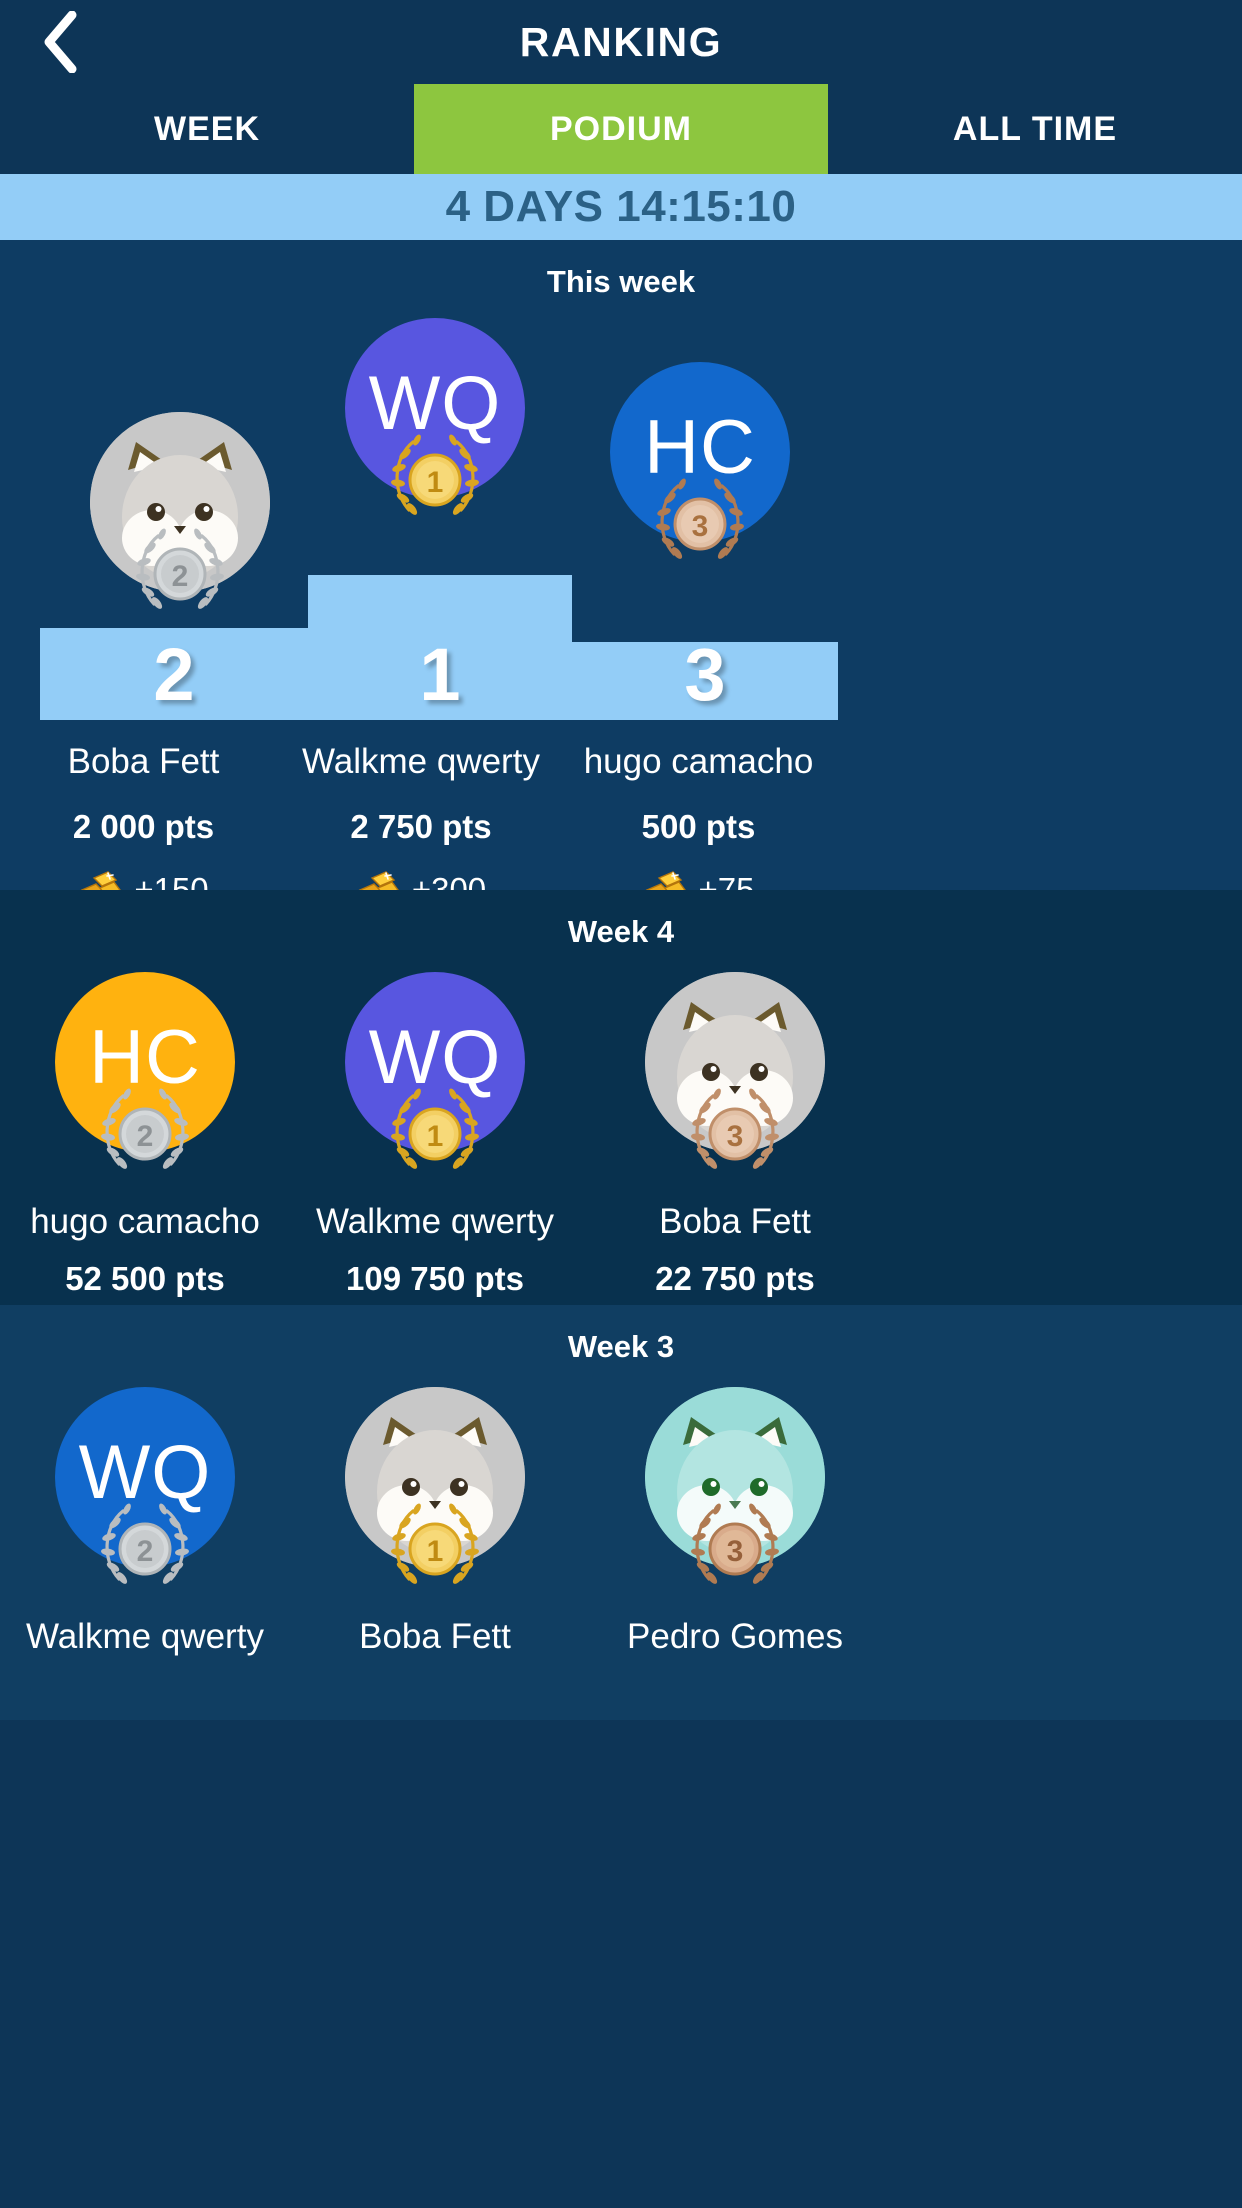  I want to click on player-name: Walkme qwerty, so click(421, 761).